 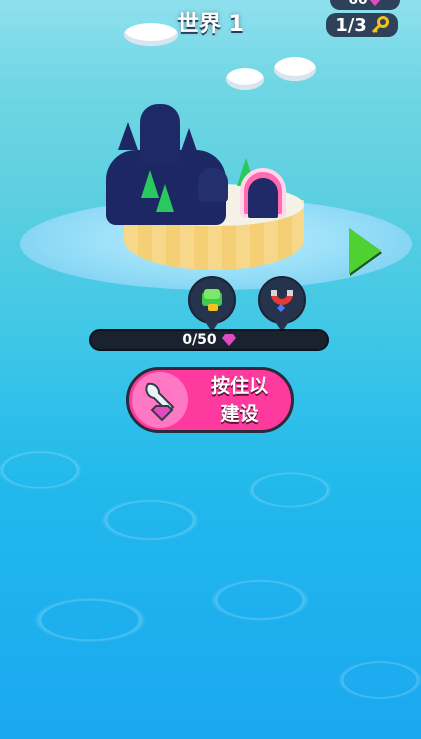 I want to click on magnet-icon, so click(x=282, y=301).